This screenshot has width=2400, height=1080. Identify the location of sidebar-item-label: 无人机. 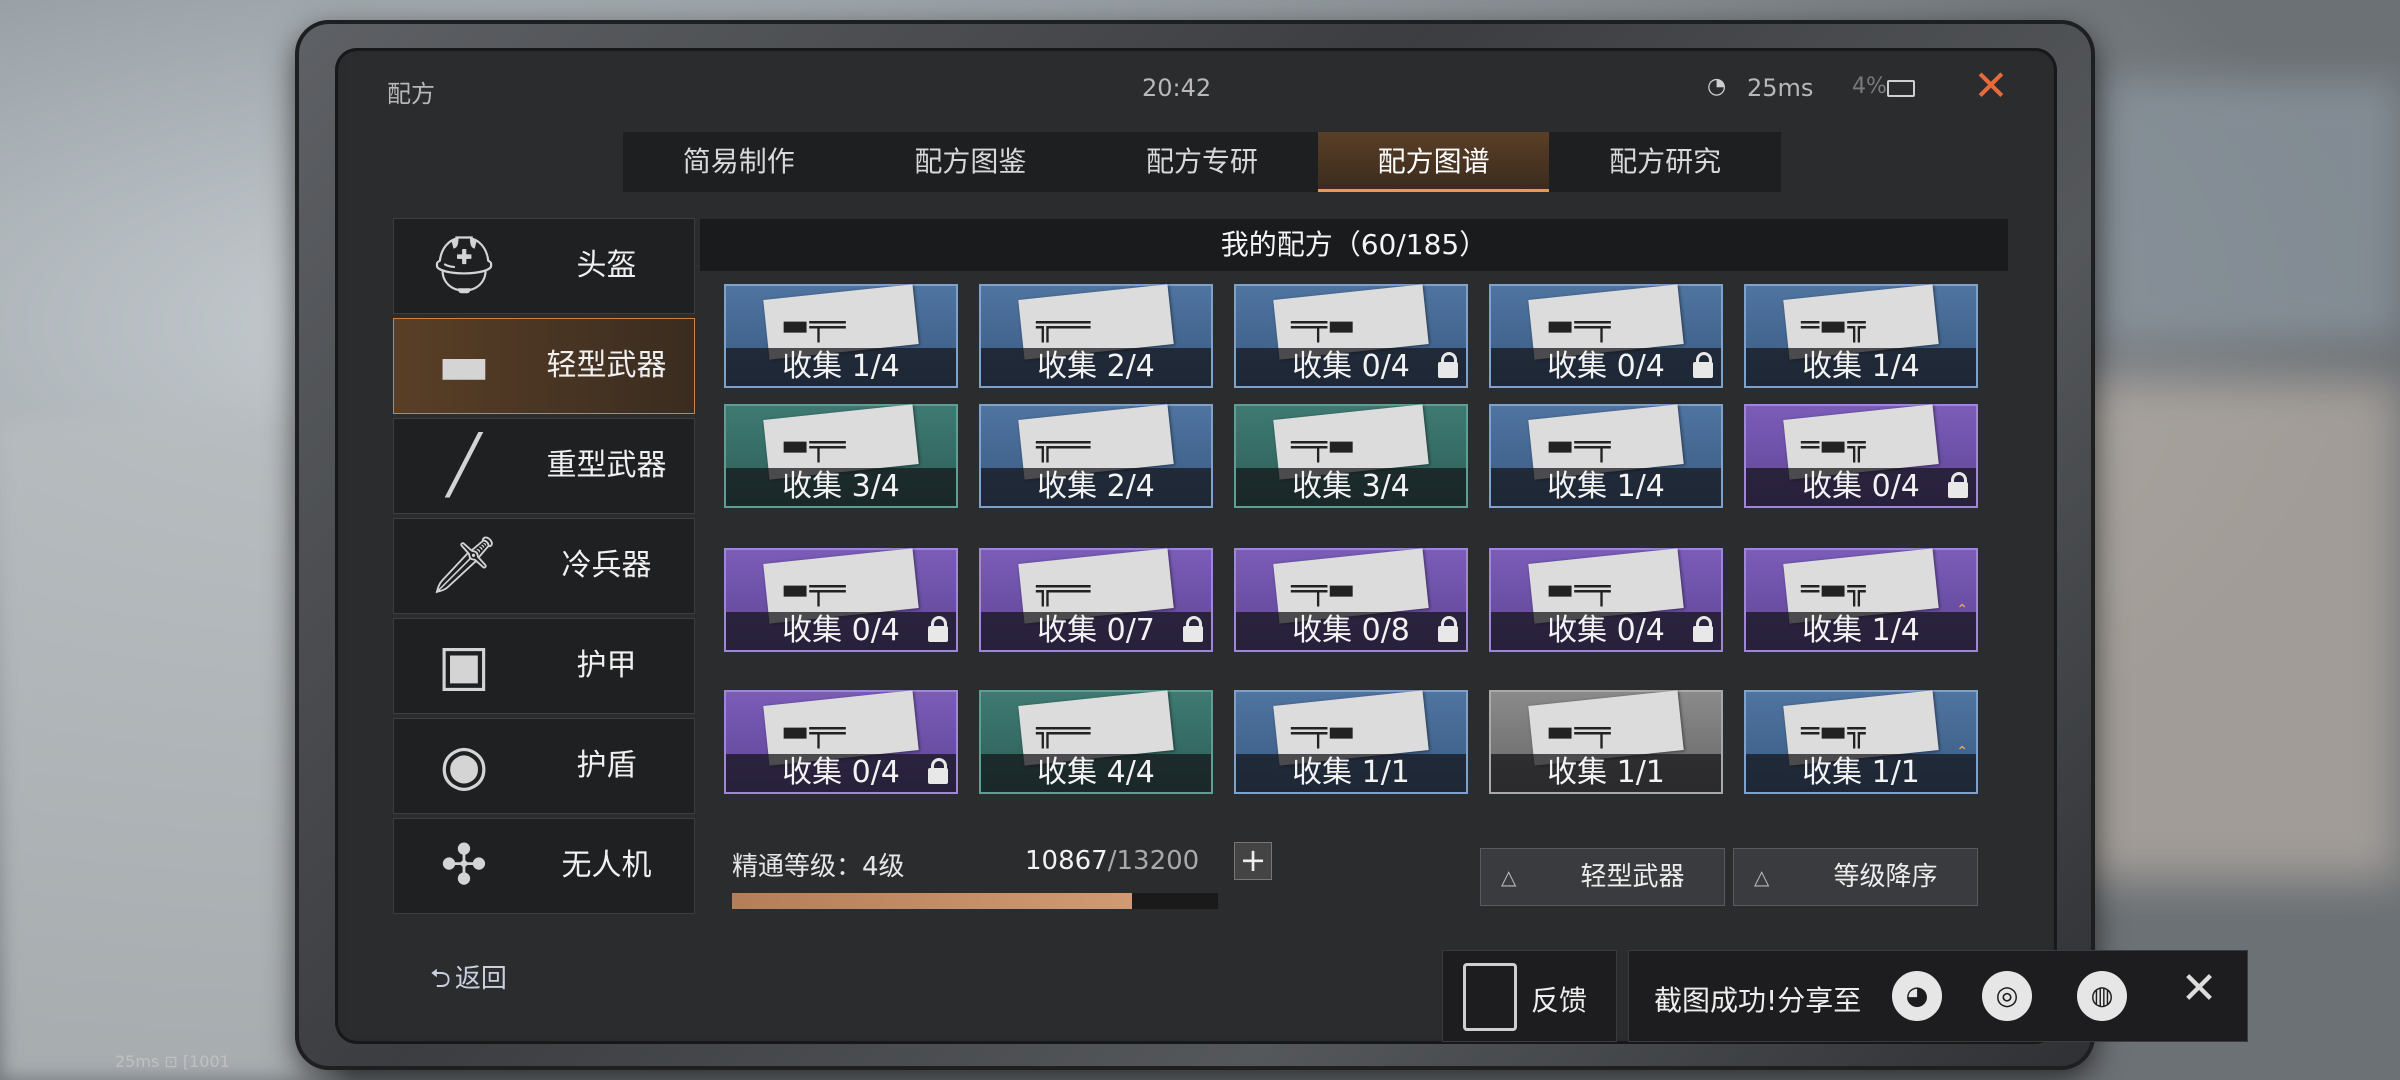
(606, 865).